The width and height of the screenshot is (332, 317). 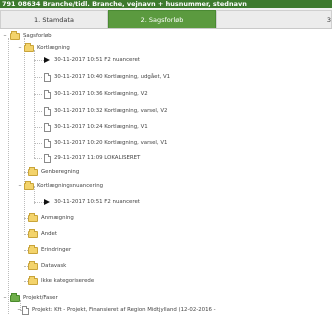 I want to click on tree-node-folder: Anmægning, so click(x=51, y=218).